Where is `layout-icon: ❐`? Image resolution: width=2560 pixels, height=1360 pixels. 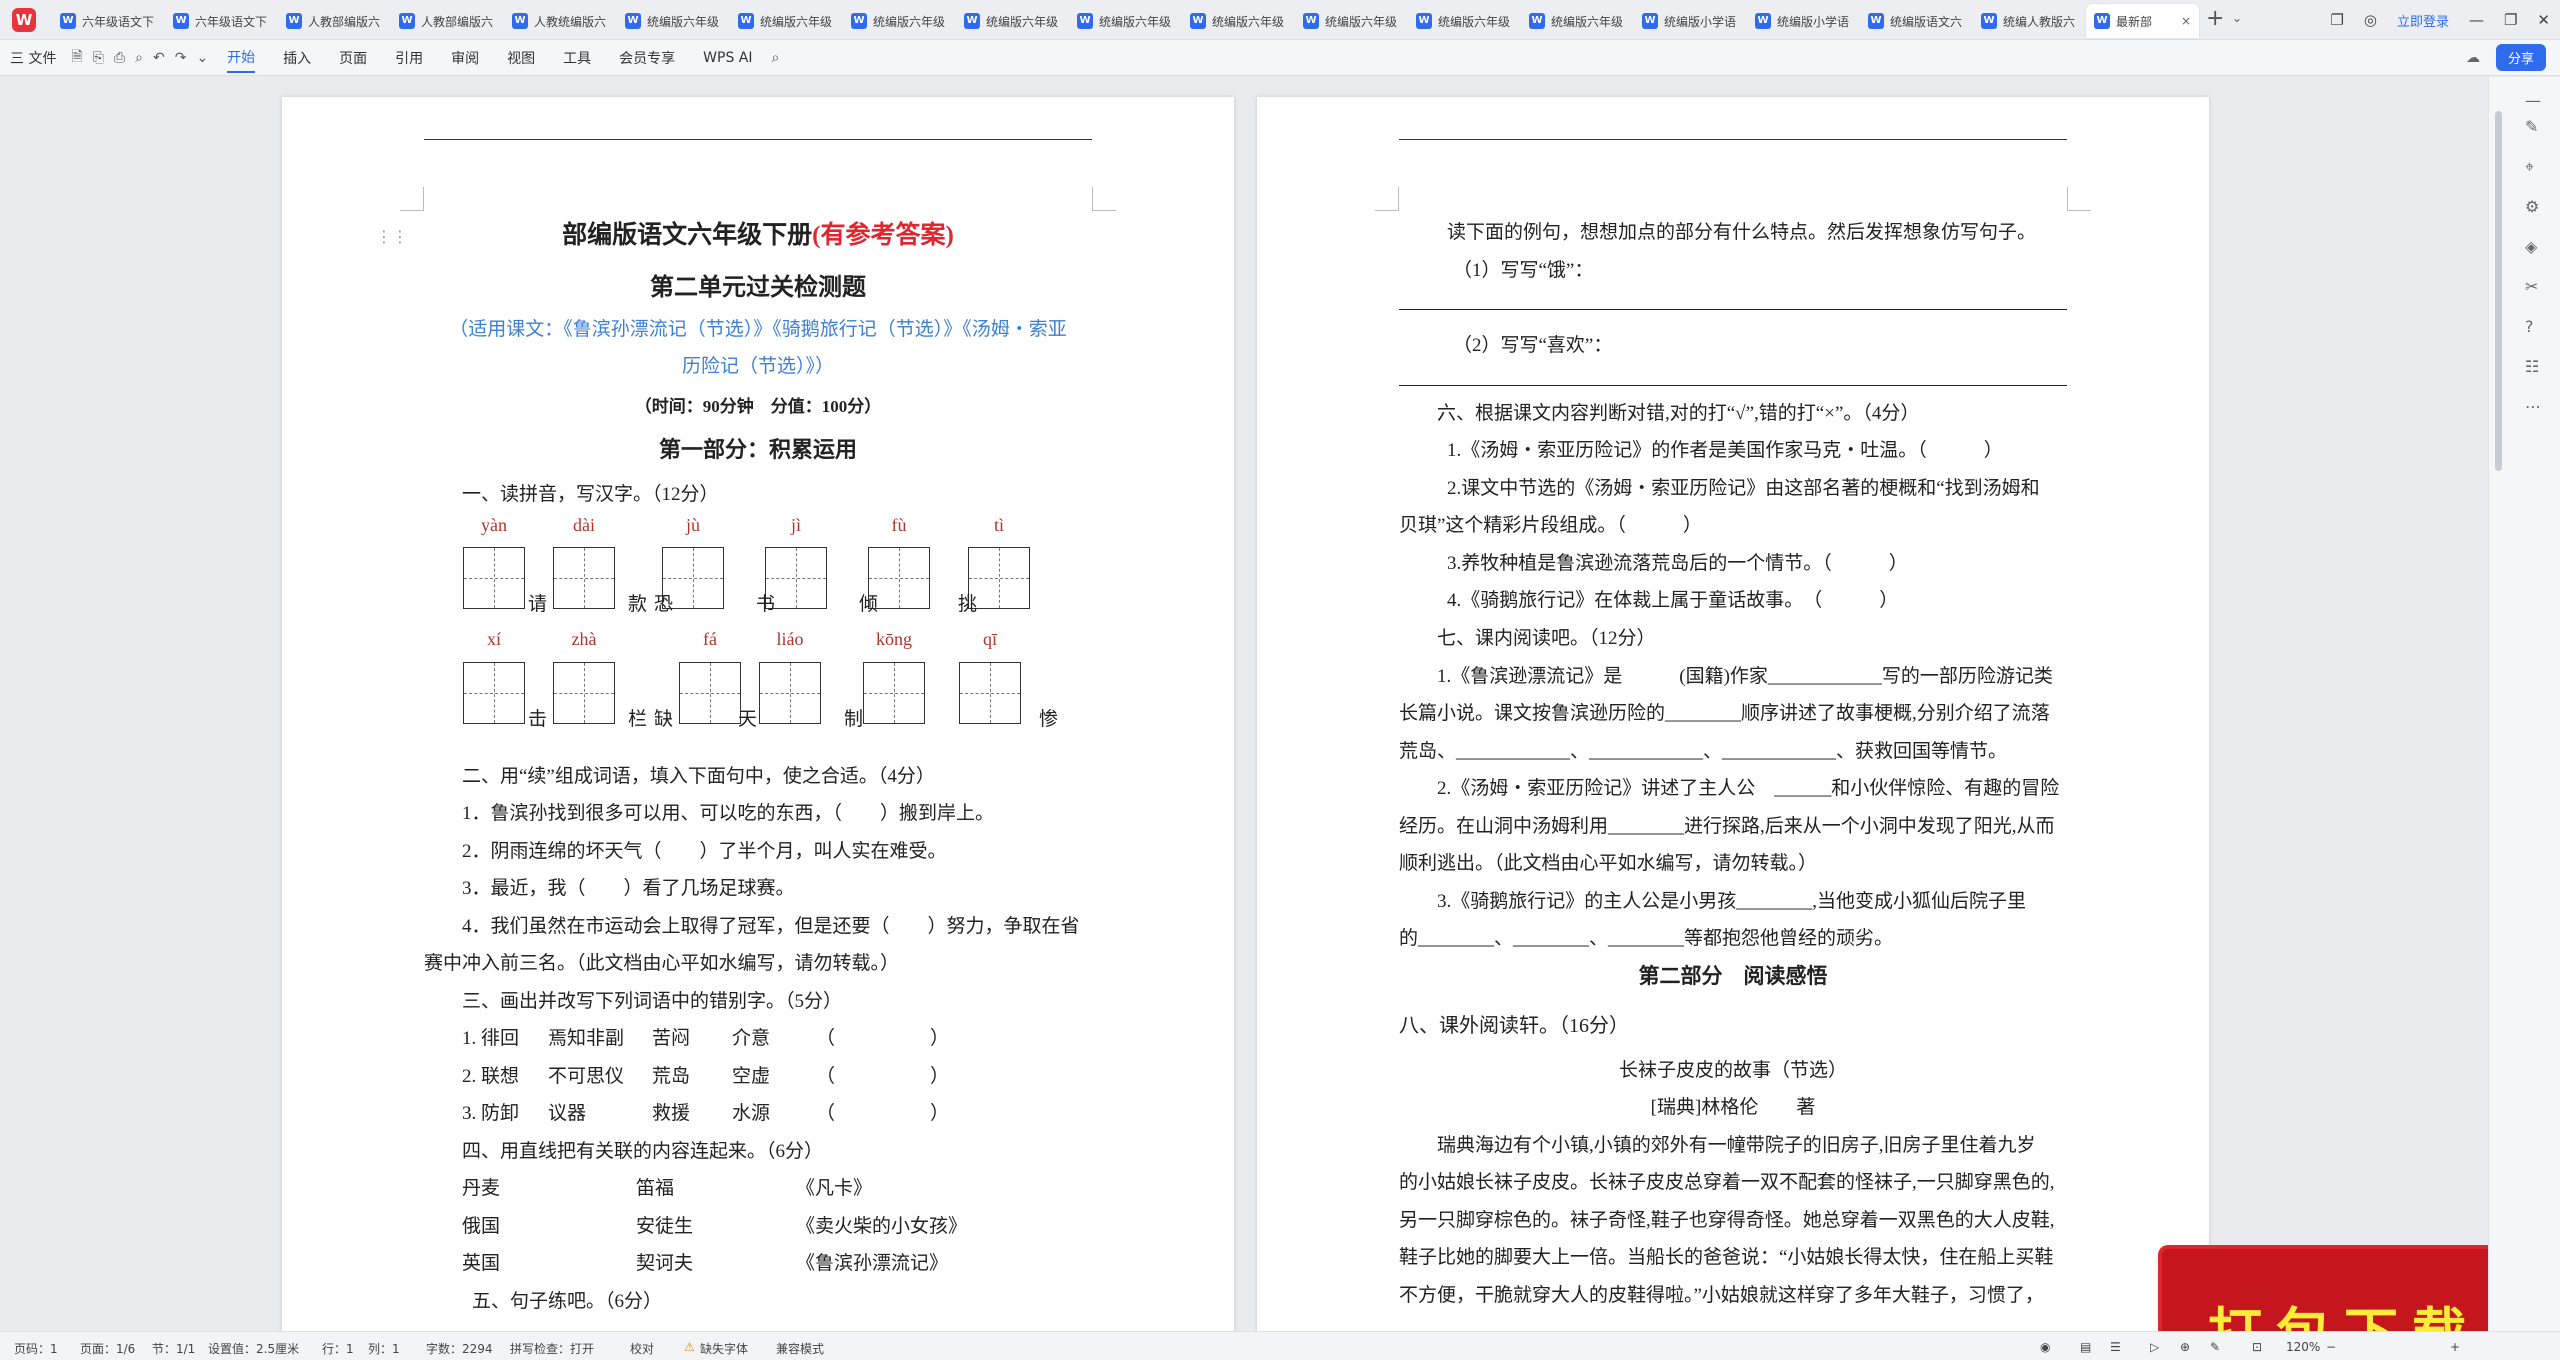
layout-icon: ❐ is located at coordinates (2336, 20).